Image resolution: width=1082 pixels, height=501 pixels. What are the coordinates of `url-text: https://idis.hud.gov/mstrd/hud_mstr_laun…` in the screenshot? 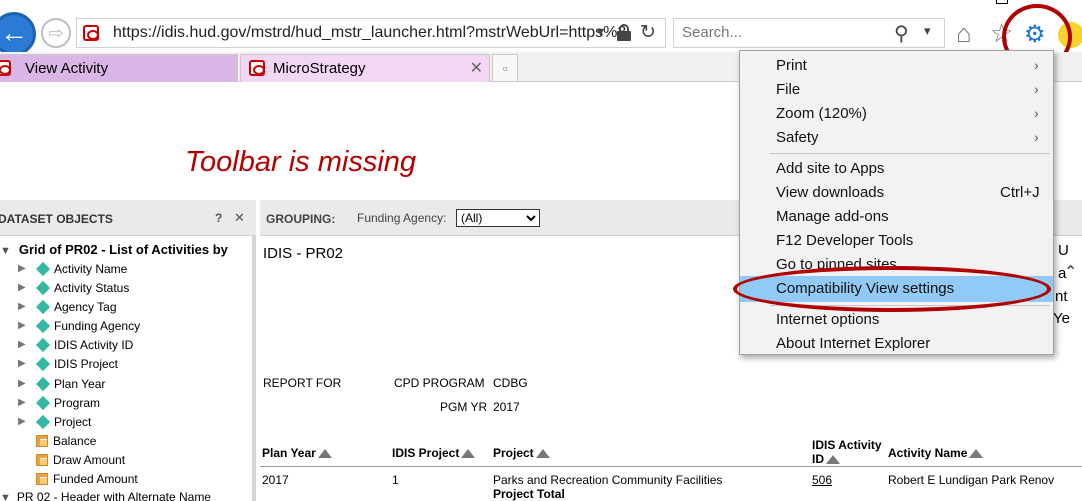 It's located at (369, 33).